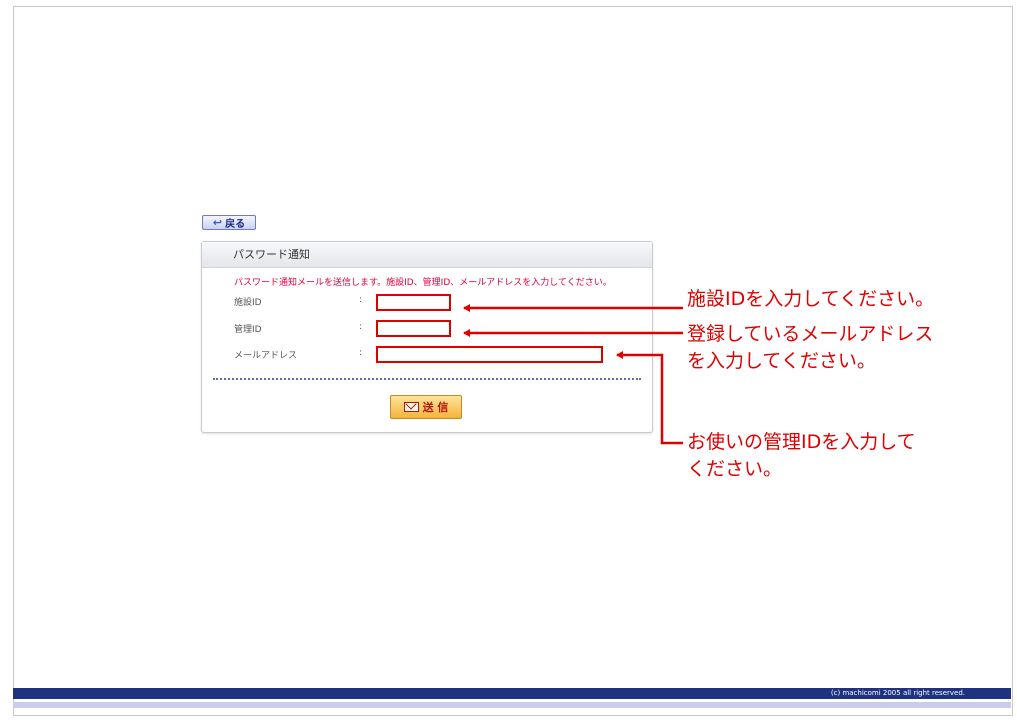  What do you see at coordinates (781, 361) in the screenshot?
I see `annotation-email-line2: を入力してください。` at bounding box center [781, 361].